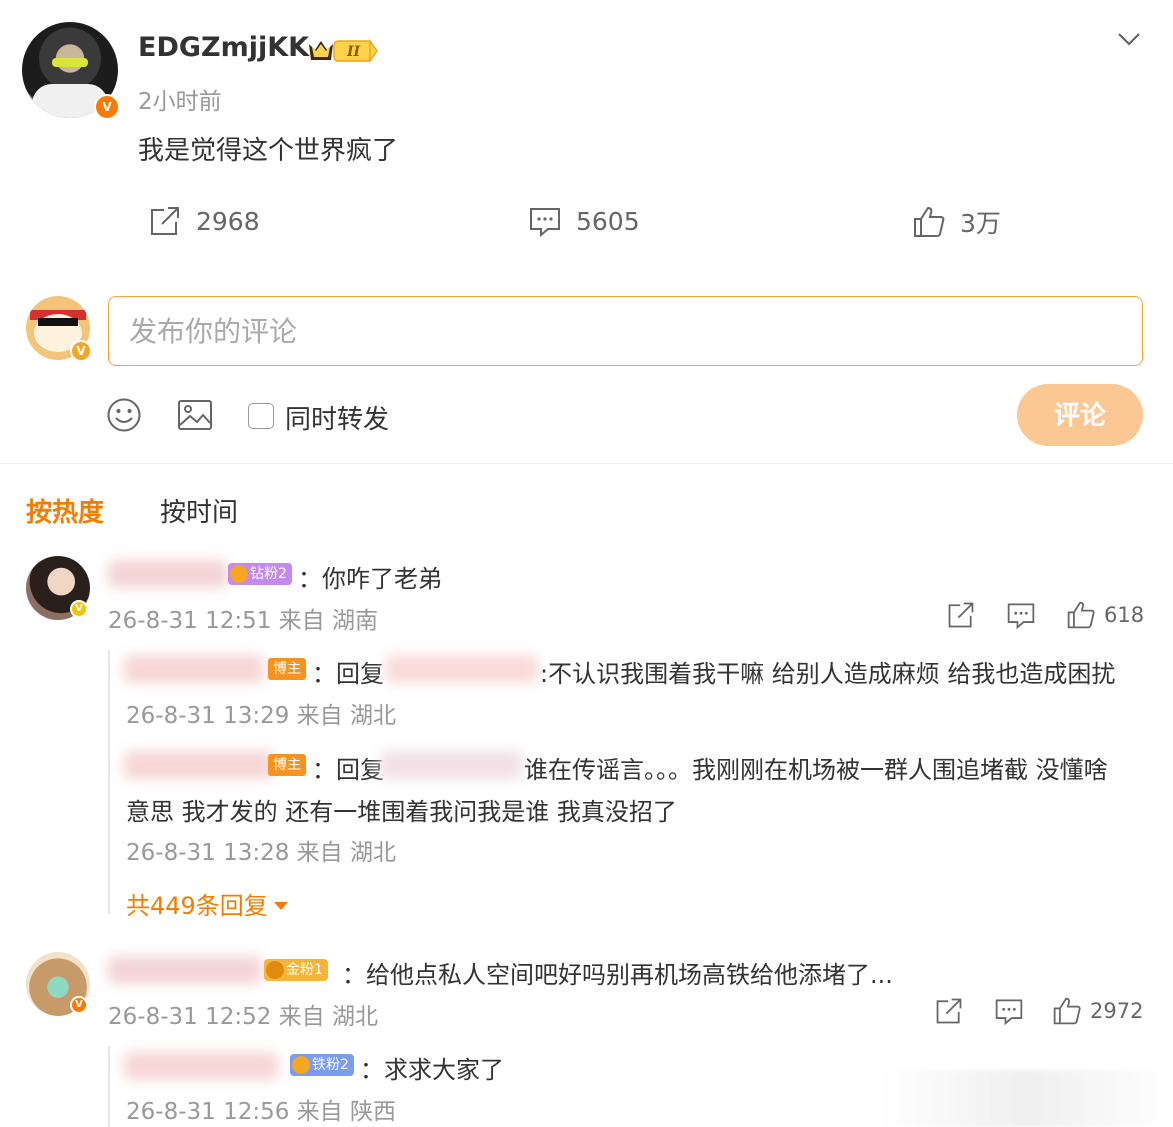 This screenshot has width=1173, height=1127. I want to click on reply-text: 谁在传谣言。。。我刚刚在机场被一群人围追堵截 没懂啥, so click(816, 770).